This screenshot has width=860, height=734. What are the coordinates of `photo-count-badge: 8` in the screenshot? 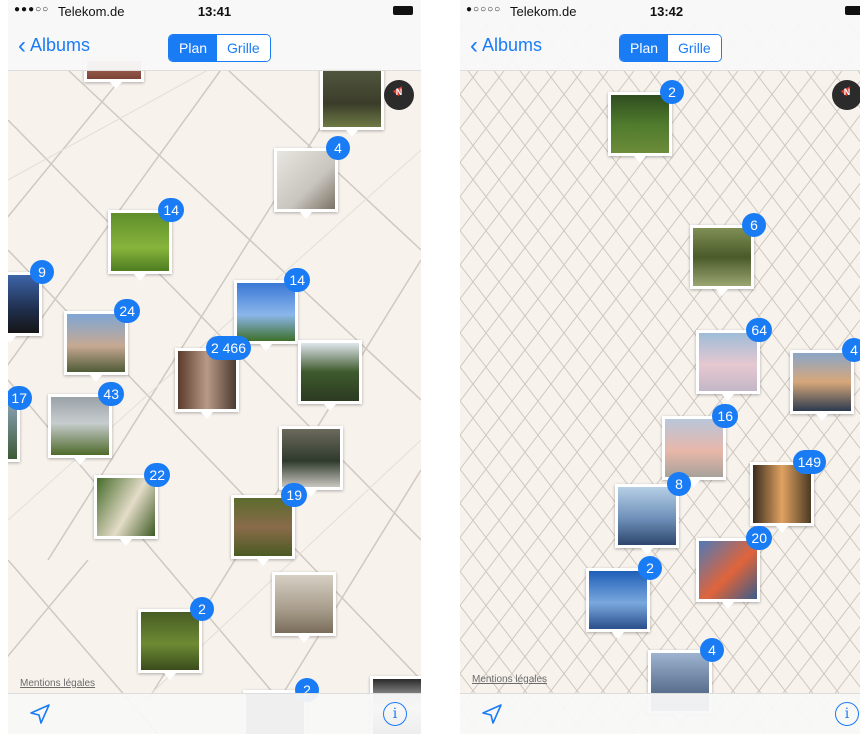 It's located at (679, 484).